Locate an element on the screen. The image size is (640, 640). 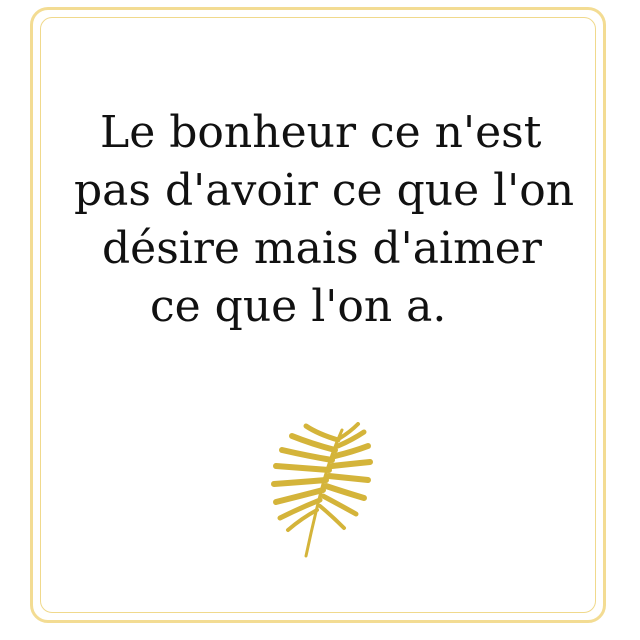
quote-line-4: ce que l'on a. is located at coordinates (298, 306).